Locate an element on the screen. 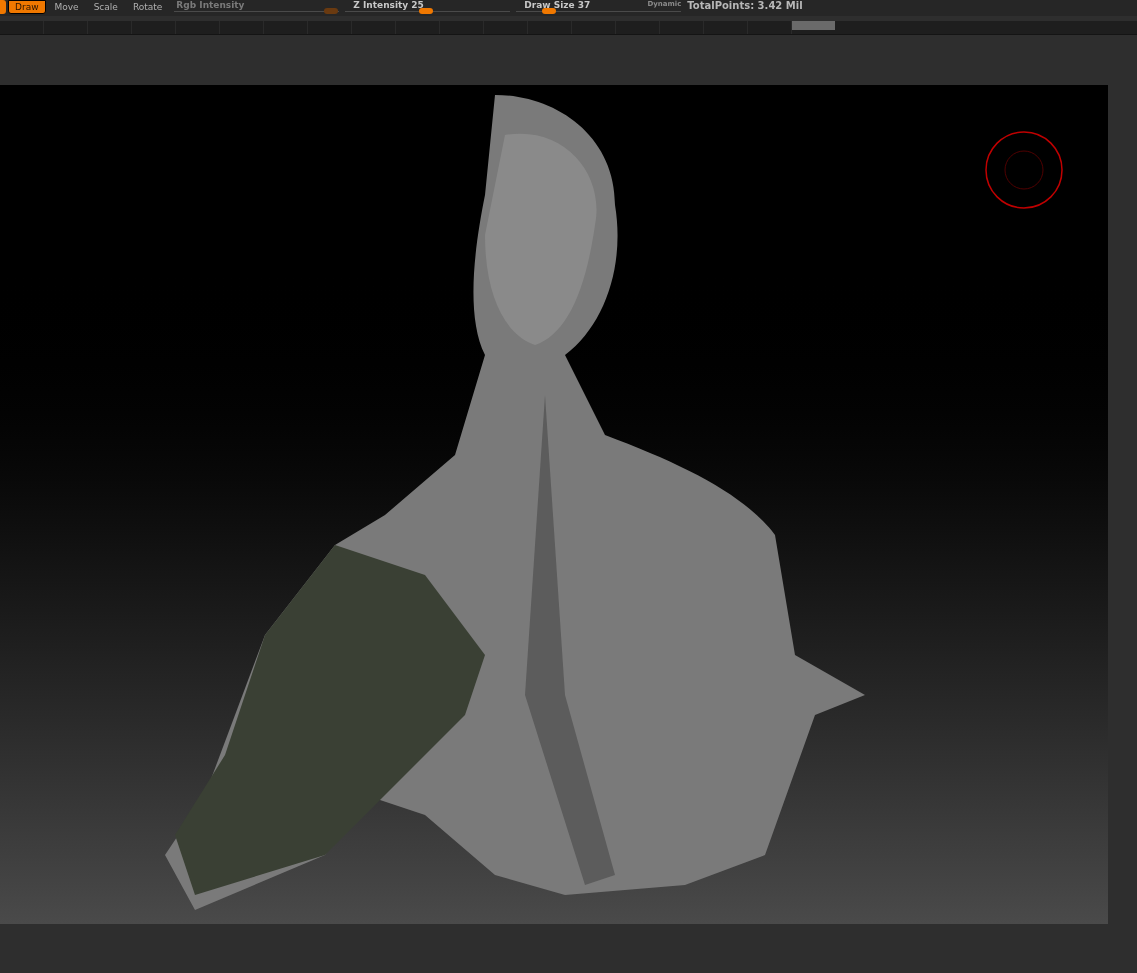 The image size is (1137, 973). slider-label: Draw Size 37 is located at coordinates (557, 5).